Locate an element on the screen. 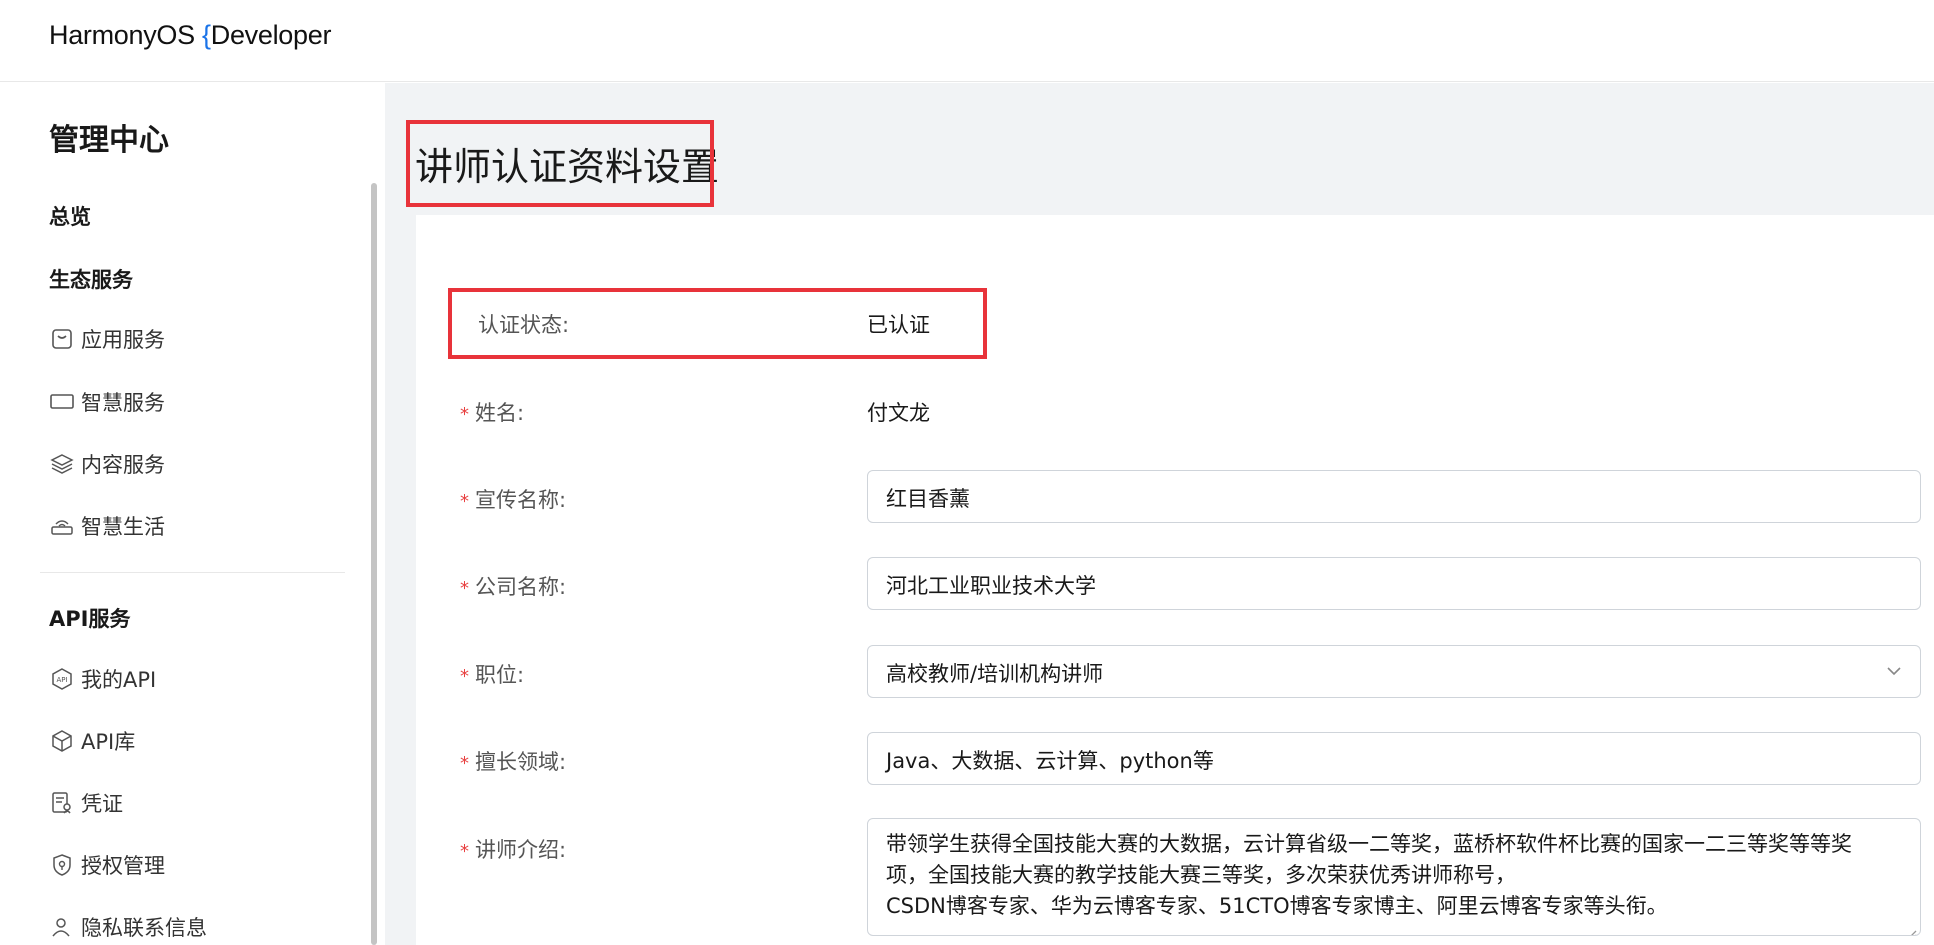  sidebar-item-label: 应用服务 is located at coordinates (123, 340).